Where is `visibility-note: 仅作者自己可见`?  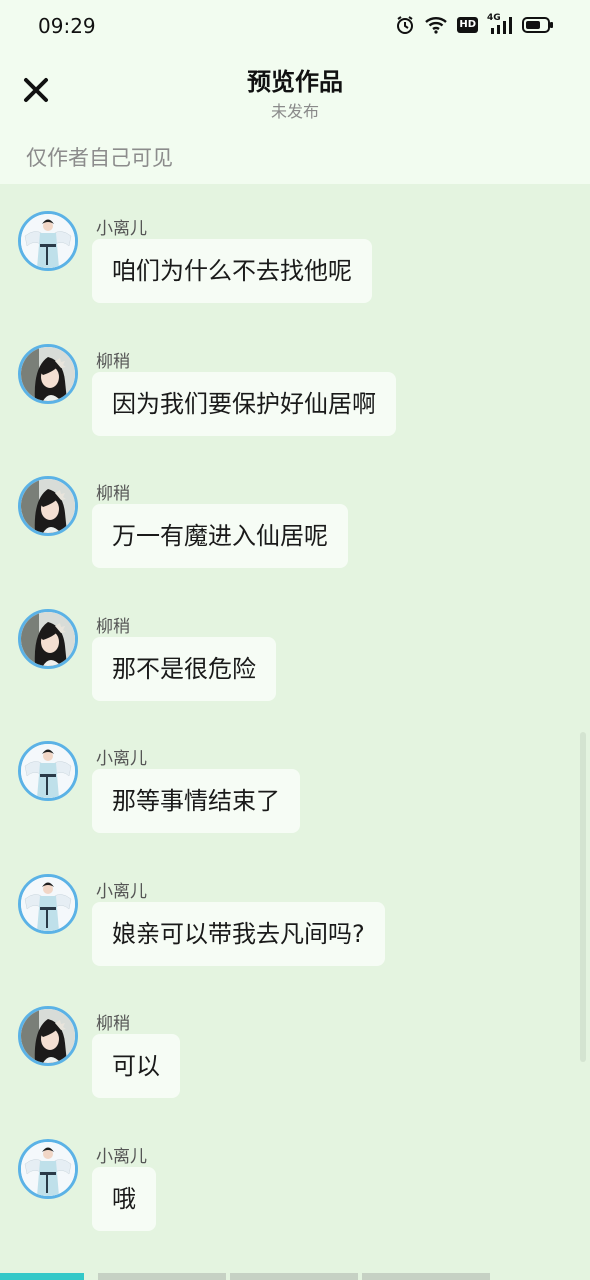 visibility-note: 仅作者自己可见 is located at coordinates (99, 158).